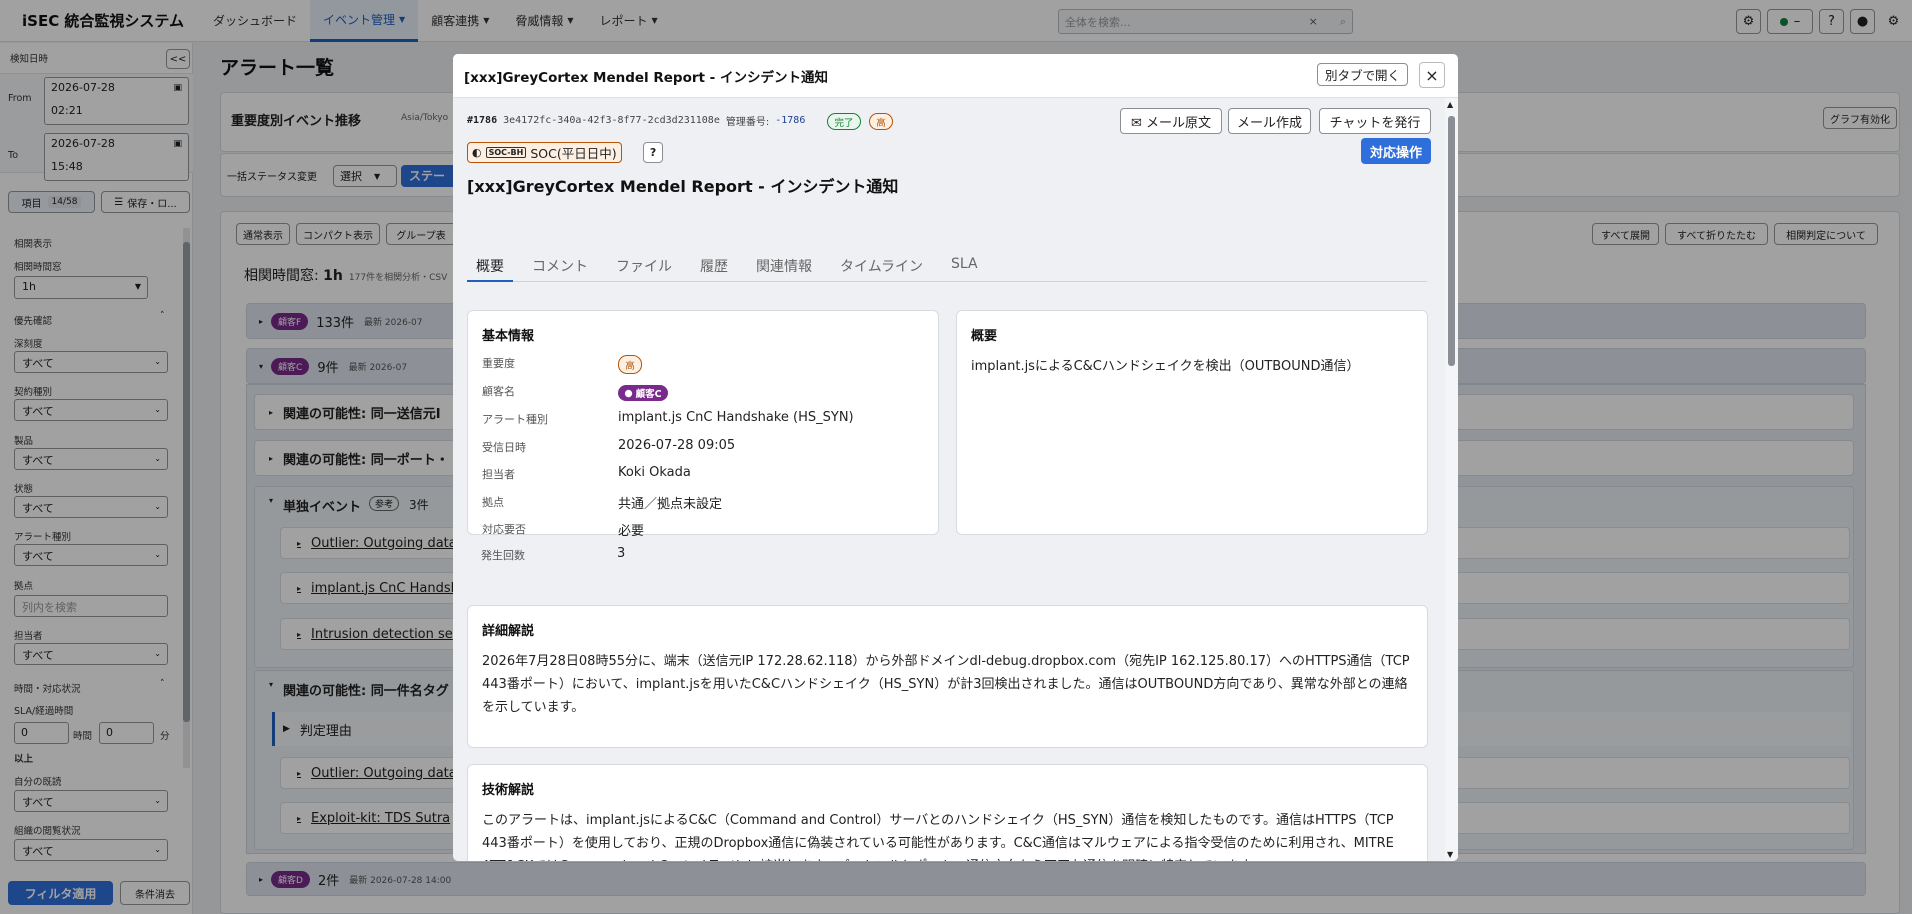 The height and width of the screenshot is (914, 1912). Describe the element at coordinates (1269, 121) in the screenshot. I see `mail-compose-button: メール作成` at that location.